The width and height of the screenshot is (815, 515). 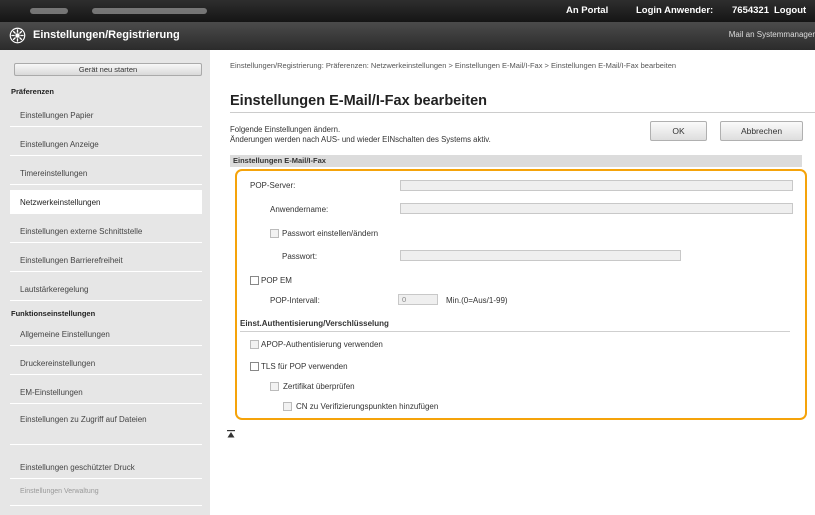 I want to click on section-header-email-ifax: Einstellungen E-Mail/I-Fax, so click(x=516, y=161).